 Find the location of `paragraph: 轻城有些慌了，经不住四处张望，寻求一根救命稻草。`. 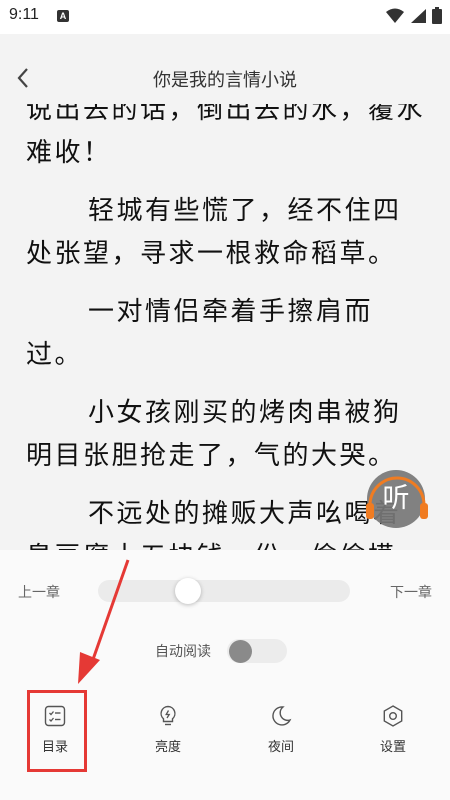

paragraph: 轻城有些慌了，经不住四处张望，寻求一根救命稻草。 is located at coordinates (214, 232).